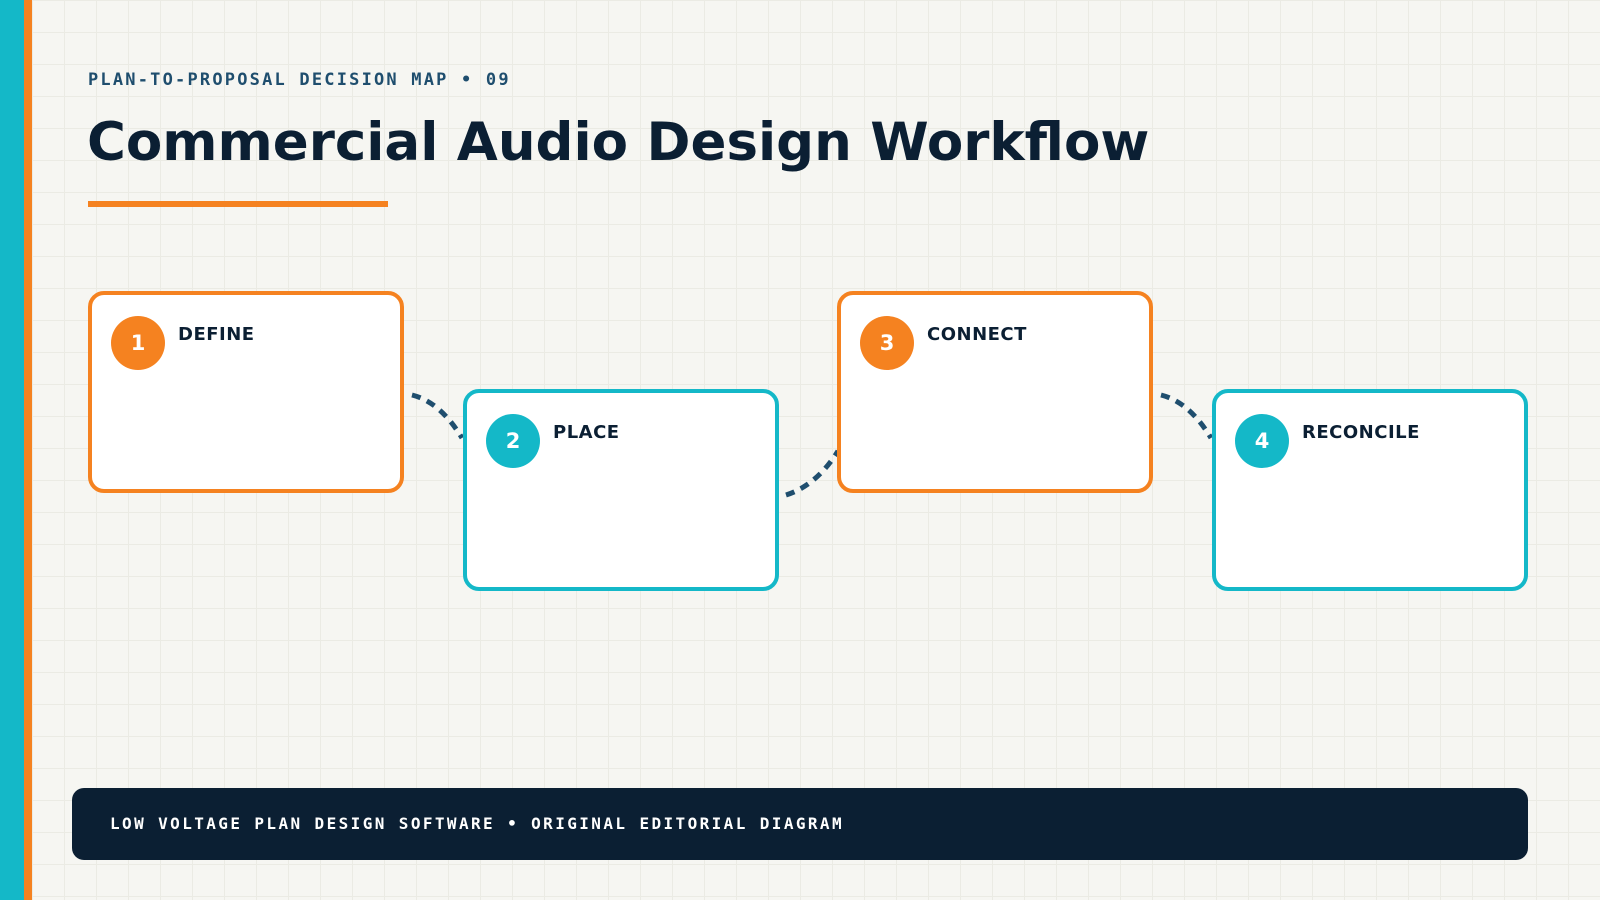 This screenshot has width=1600, height=900. I want to click on title-underline, so click(238, 204).